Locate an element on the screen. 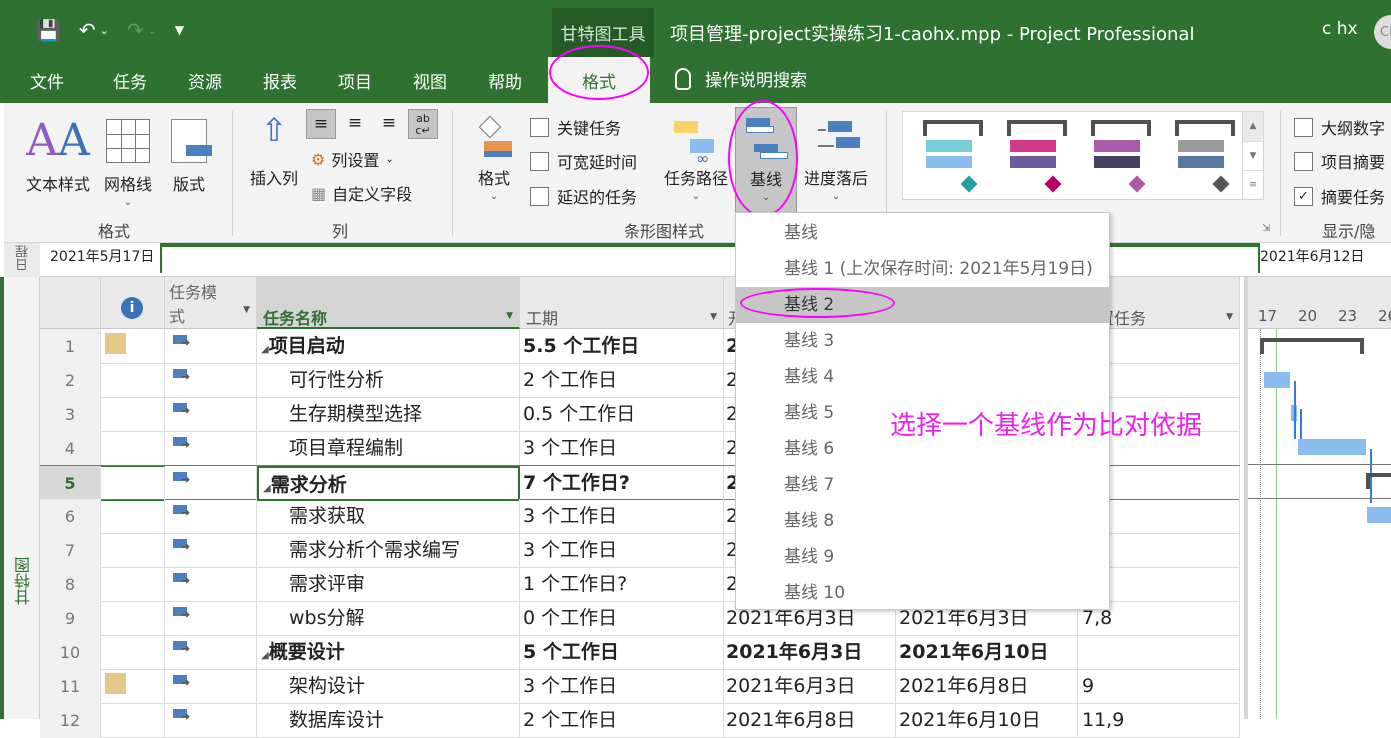  row-id: 6 is located at coordinates (70, 516).